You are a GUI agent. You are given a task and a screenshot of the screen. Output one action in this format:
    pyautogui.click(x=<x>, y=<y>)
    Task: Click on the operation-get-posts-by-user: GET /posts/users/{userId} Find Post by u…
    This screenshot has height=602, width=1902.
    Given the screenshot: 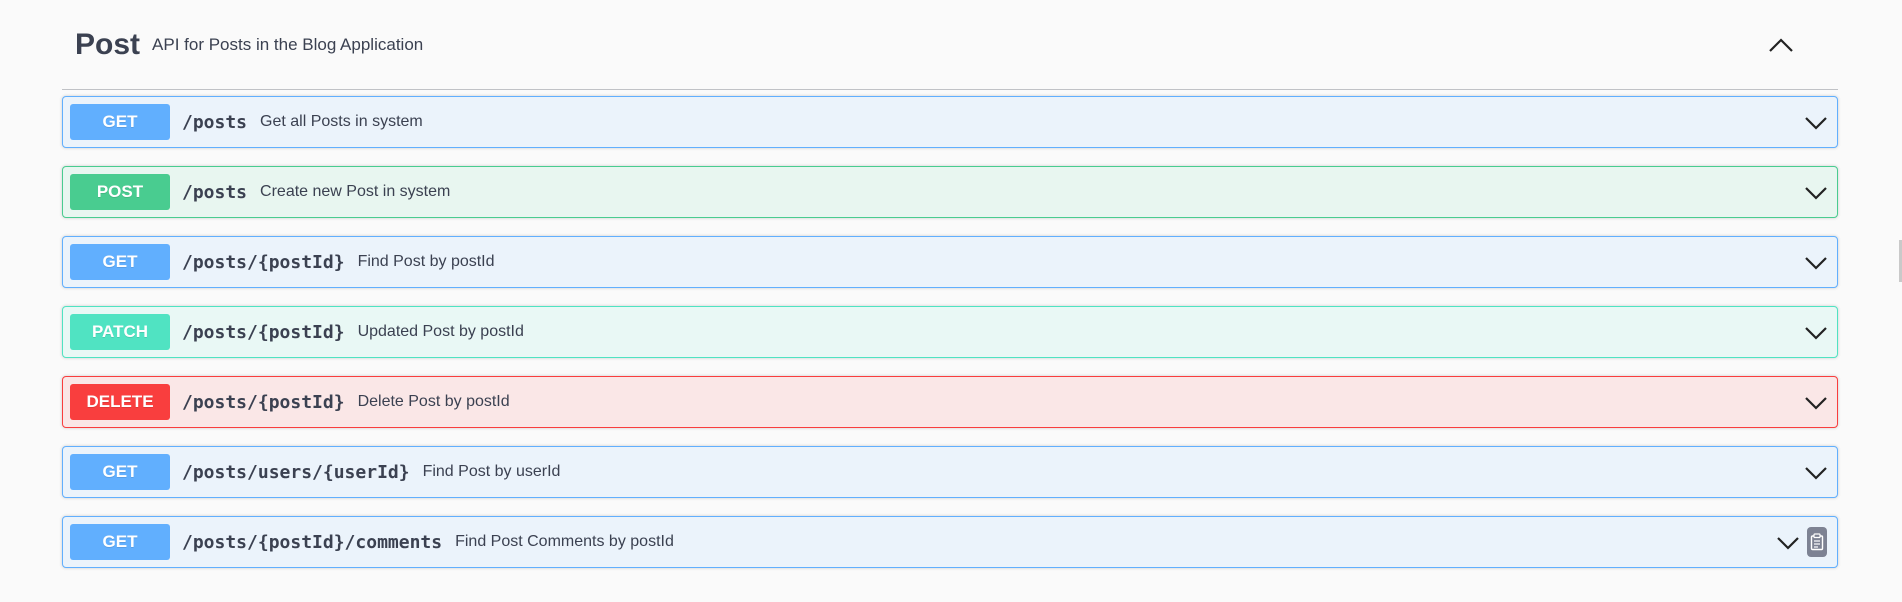 What is the action you would take?
    pyautogui.click(x=950, y=472)
    